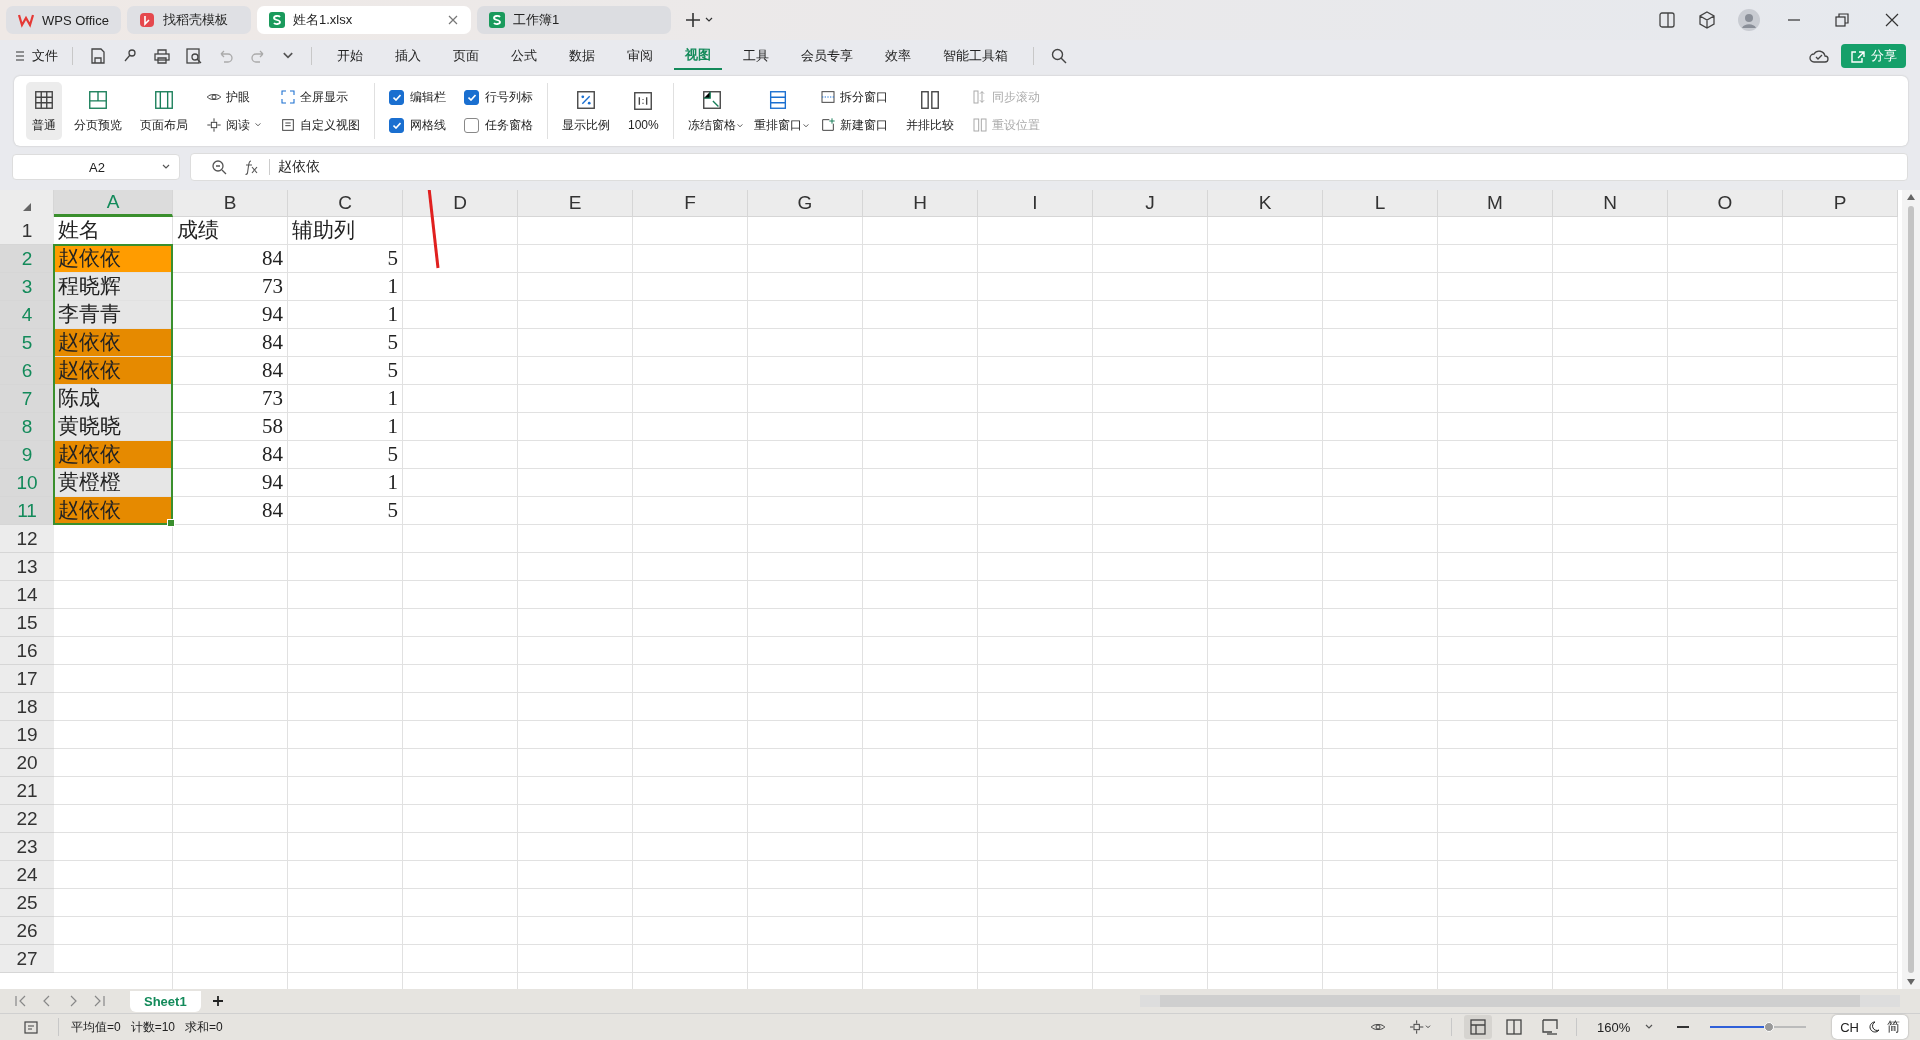  I want to click on ribbon-tab: 页面, so click(466, 56).